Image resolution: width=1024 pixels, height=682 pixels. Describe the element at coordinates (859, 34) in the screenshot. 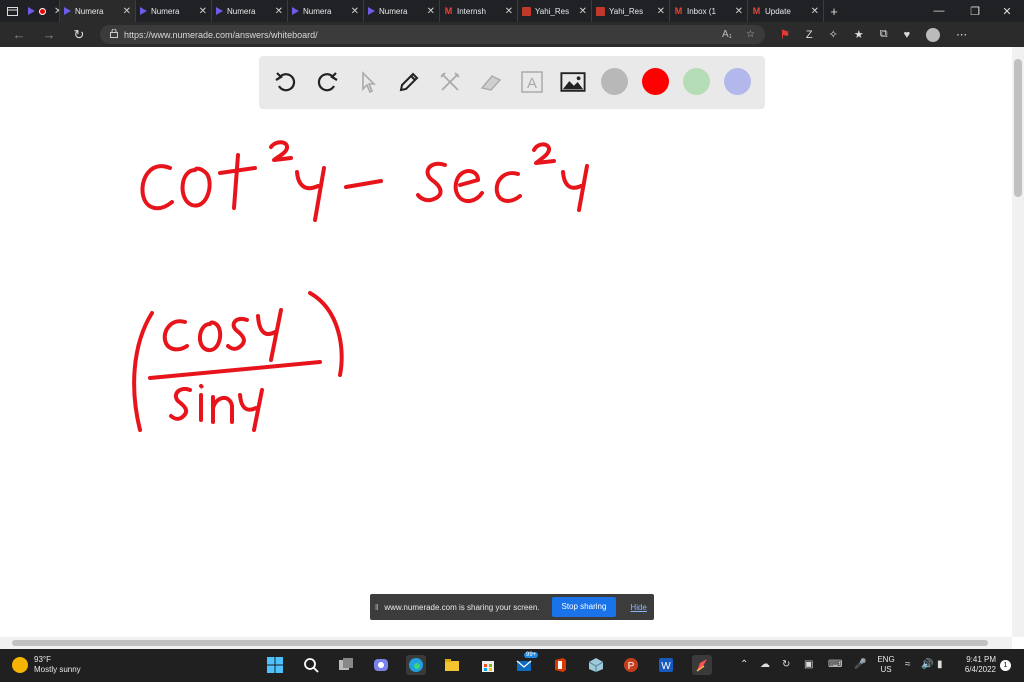

I see `favorites-icon: ★` at that location.